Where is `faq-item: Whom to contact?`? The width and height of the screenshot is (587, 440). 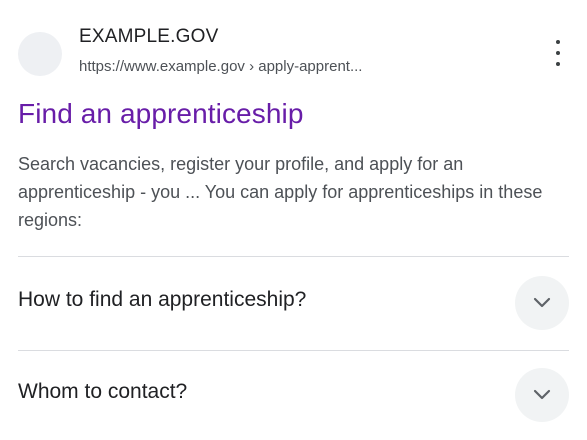 faq-item: Whom to contact? is located at coordinates (293, 395).